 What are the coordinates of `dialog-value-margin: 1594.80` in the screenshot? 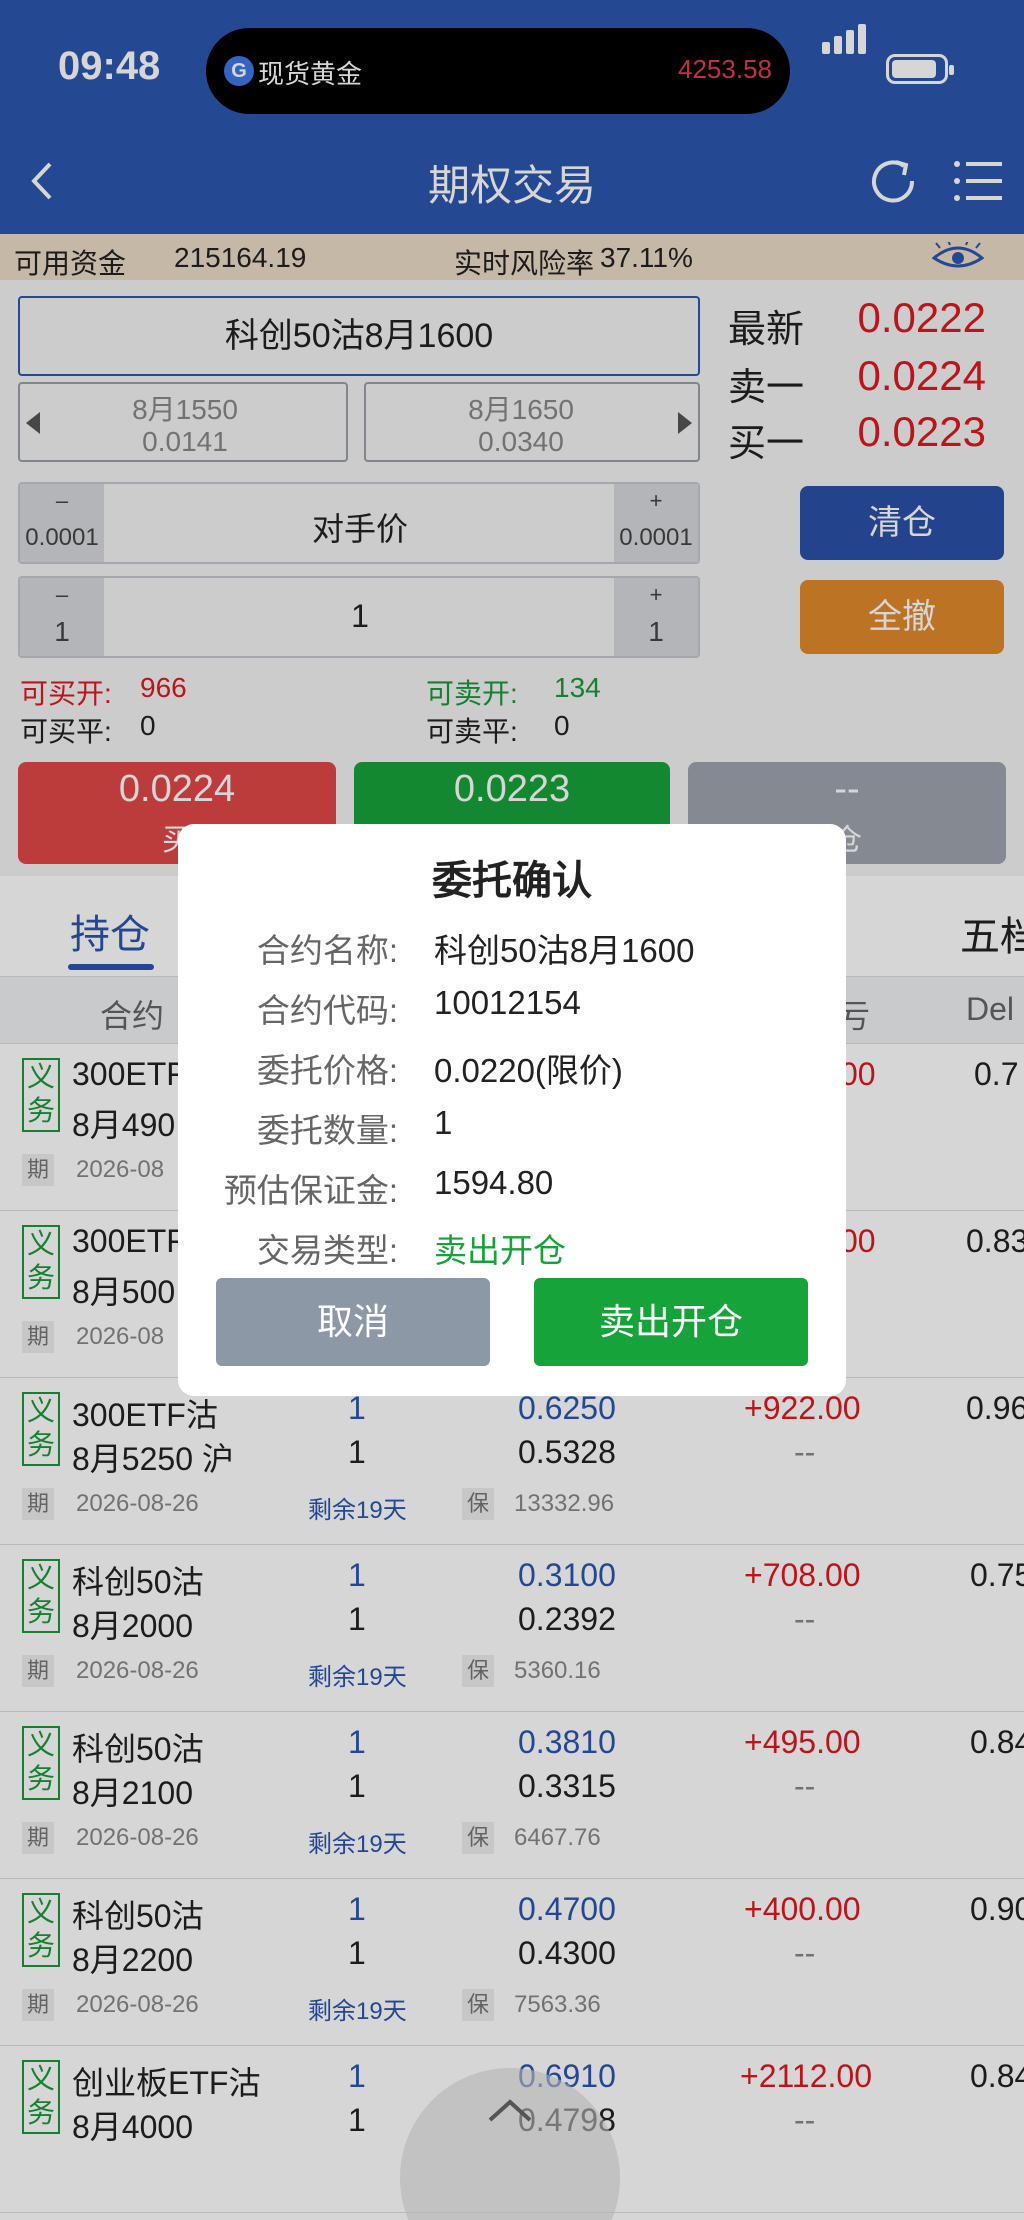 It's located at (494, 1182).